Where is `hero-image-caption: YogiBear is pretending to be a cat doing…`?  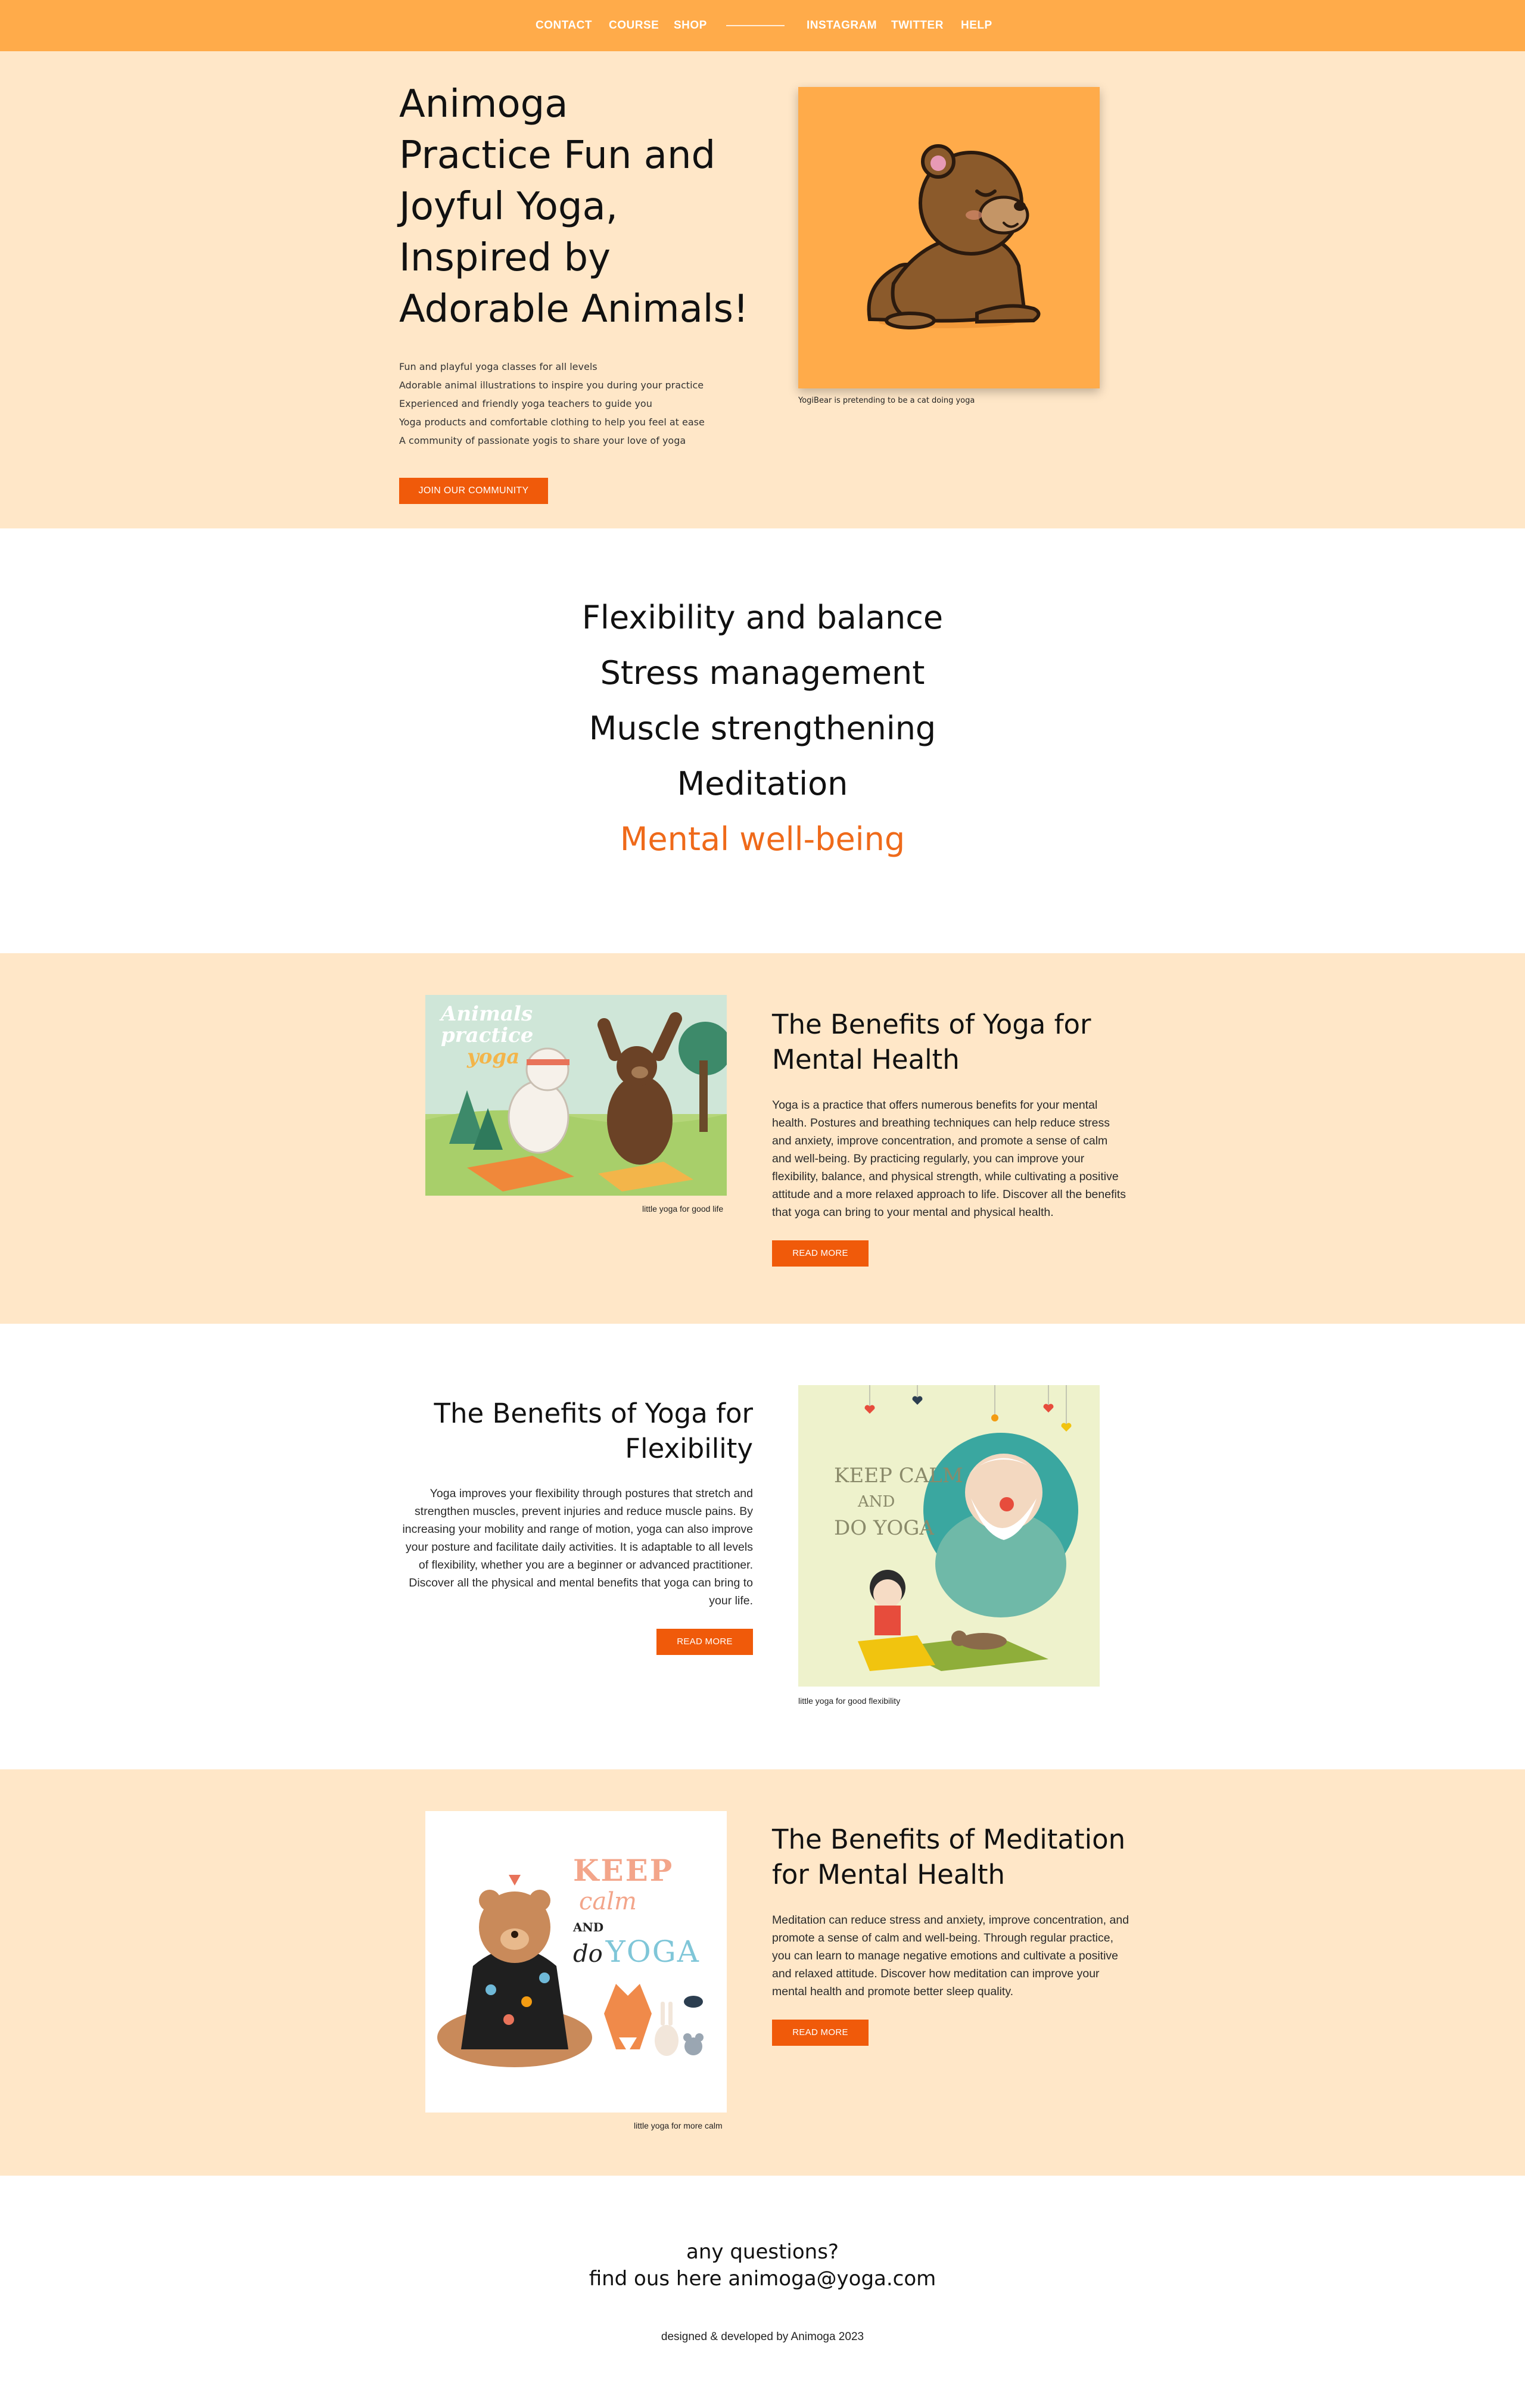 hero-image-caption: YogiBear is pretending to be a cat doing… is located at coordinates (886, 400).